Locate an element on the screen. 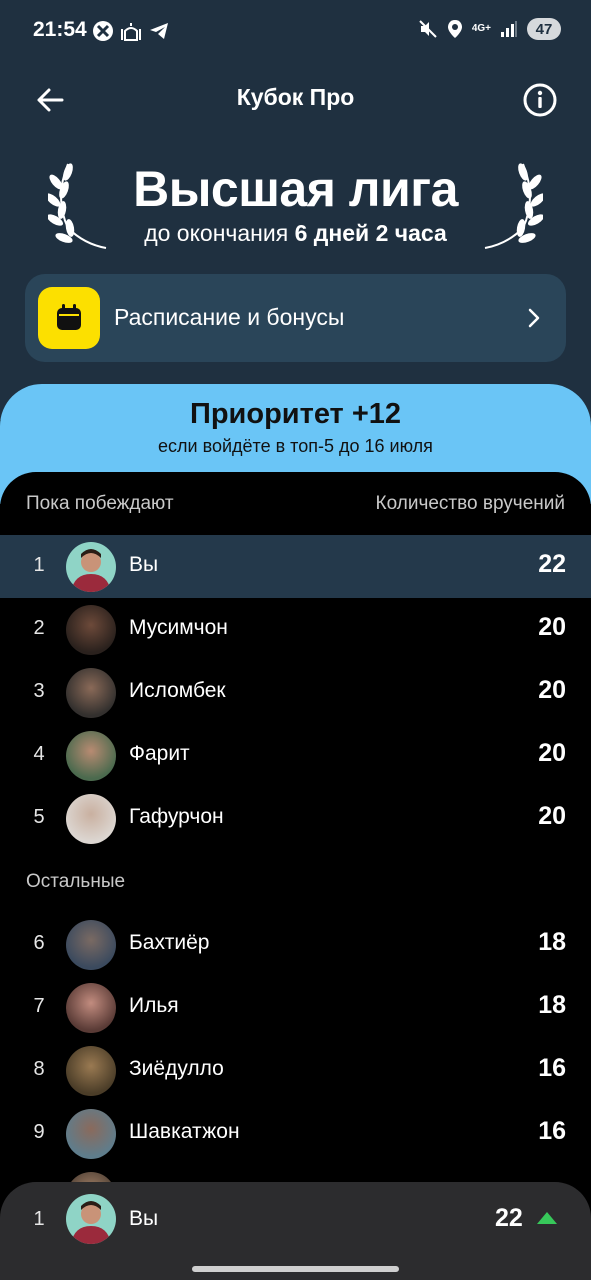 This screenshot has width=591, height=1280. row-rank: 1 is located at coordinates (39, 565).